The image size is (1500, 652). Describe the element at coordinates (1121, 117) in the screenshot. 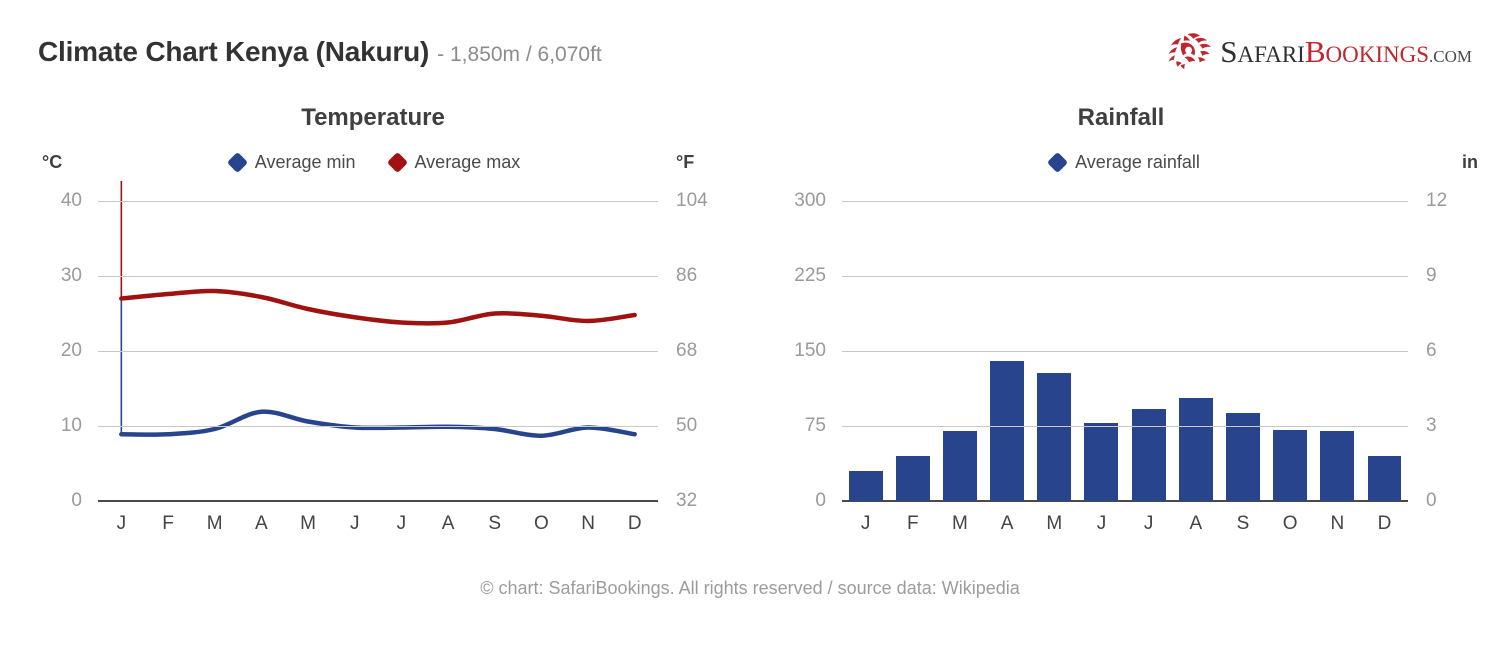

I see `rainfall-chart-title: Rainfall` at that location.